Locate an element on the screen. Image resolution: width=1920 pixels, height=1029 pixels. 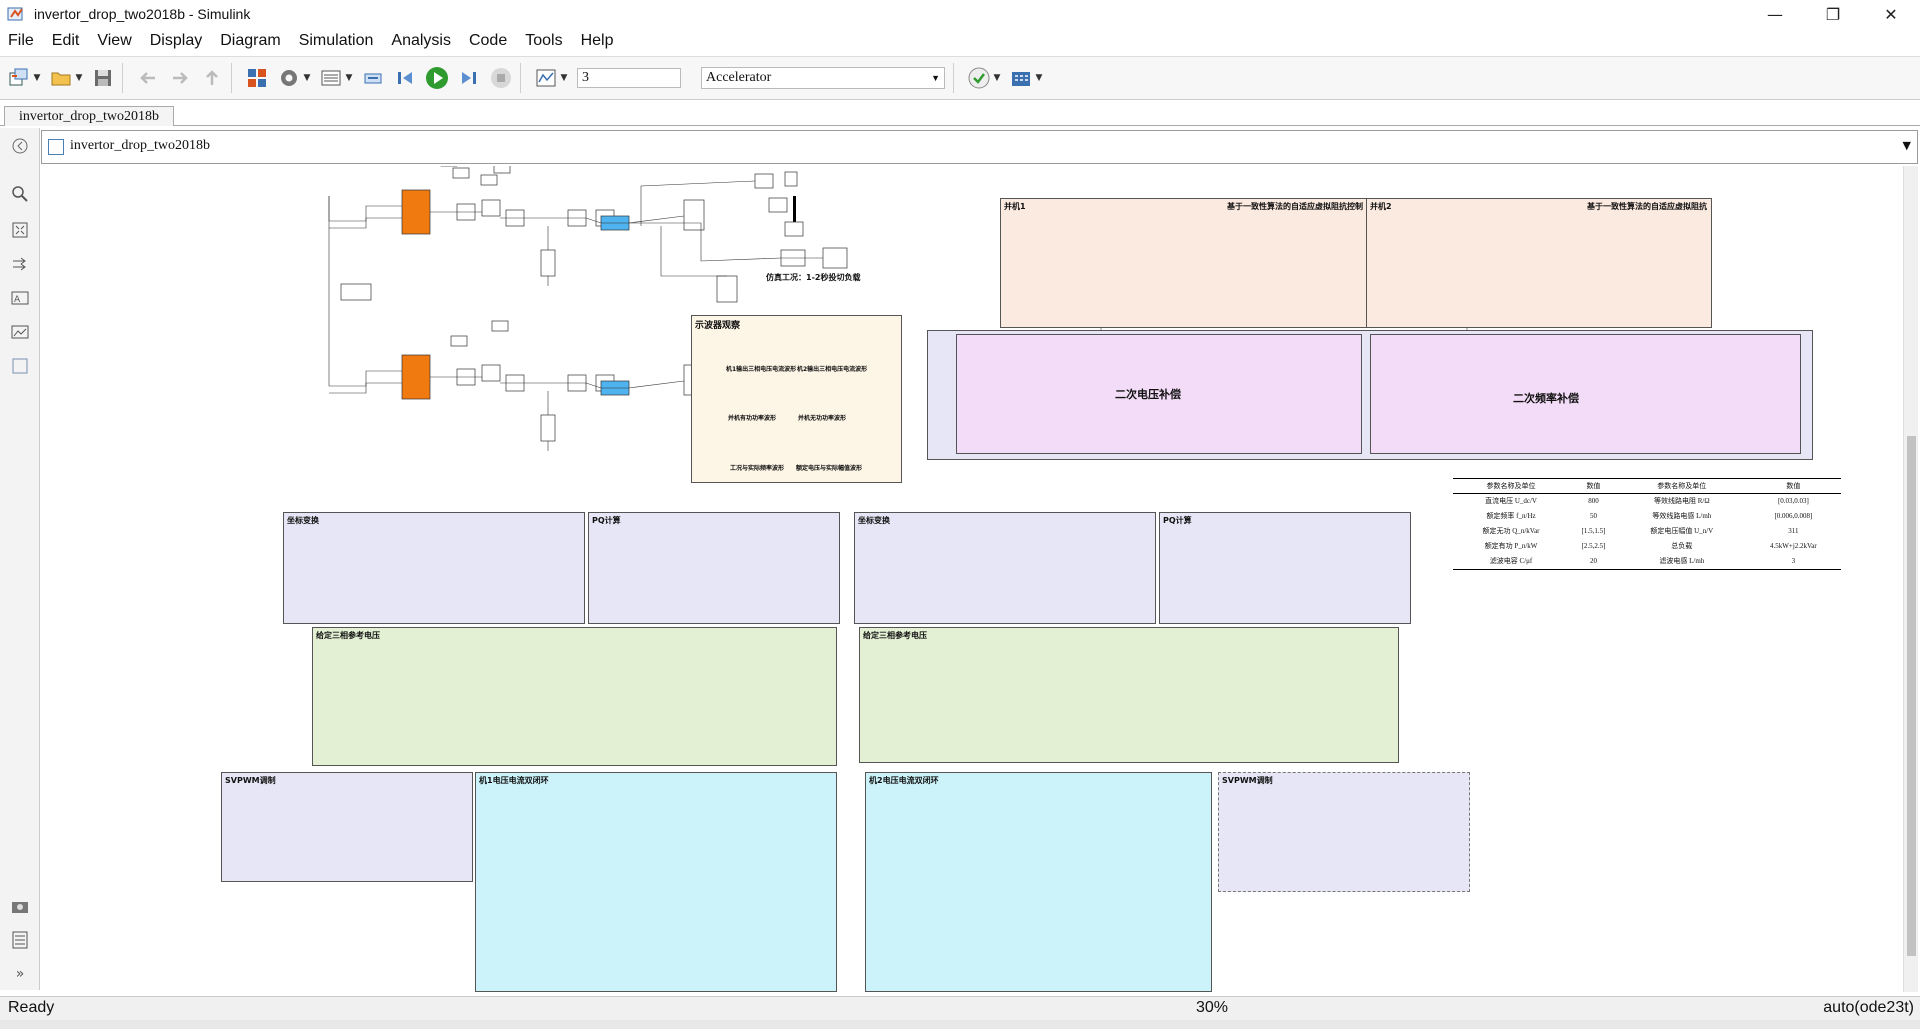
open-dropdown-icon: ▼ is located at coordinates (79, 78).